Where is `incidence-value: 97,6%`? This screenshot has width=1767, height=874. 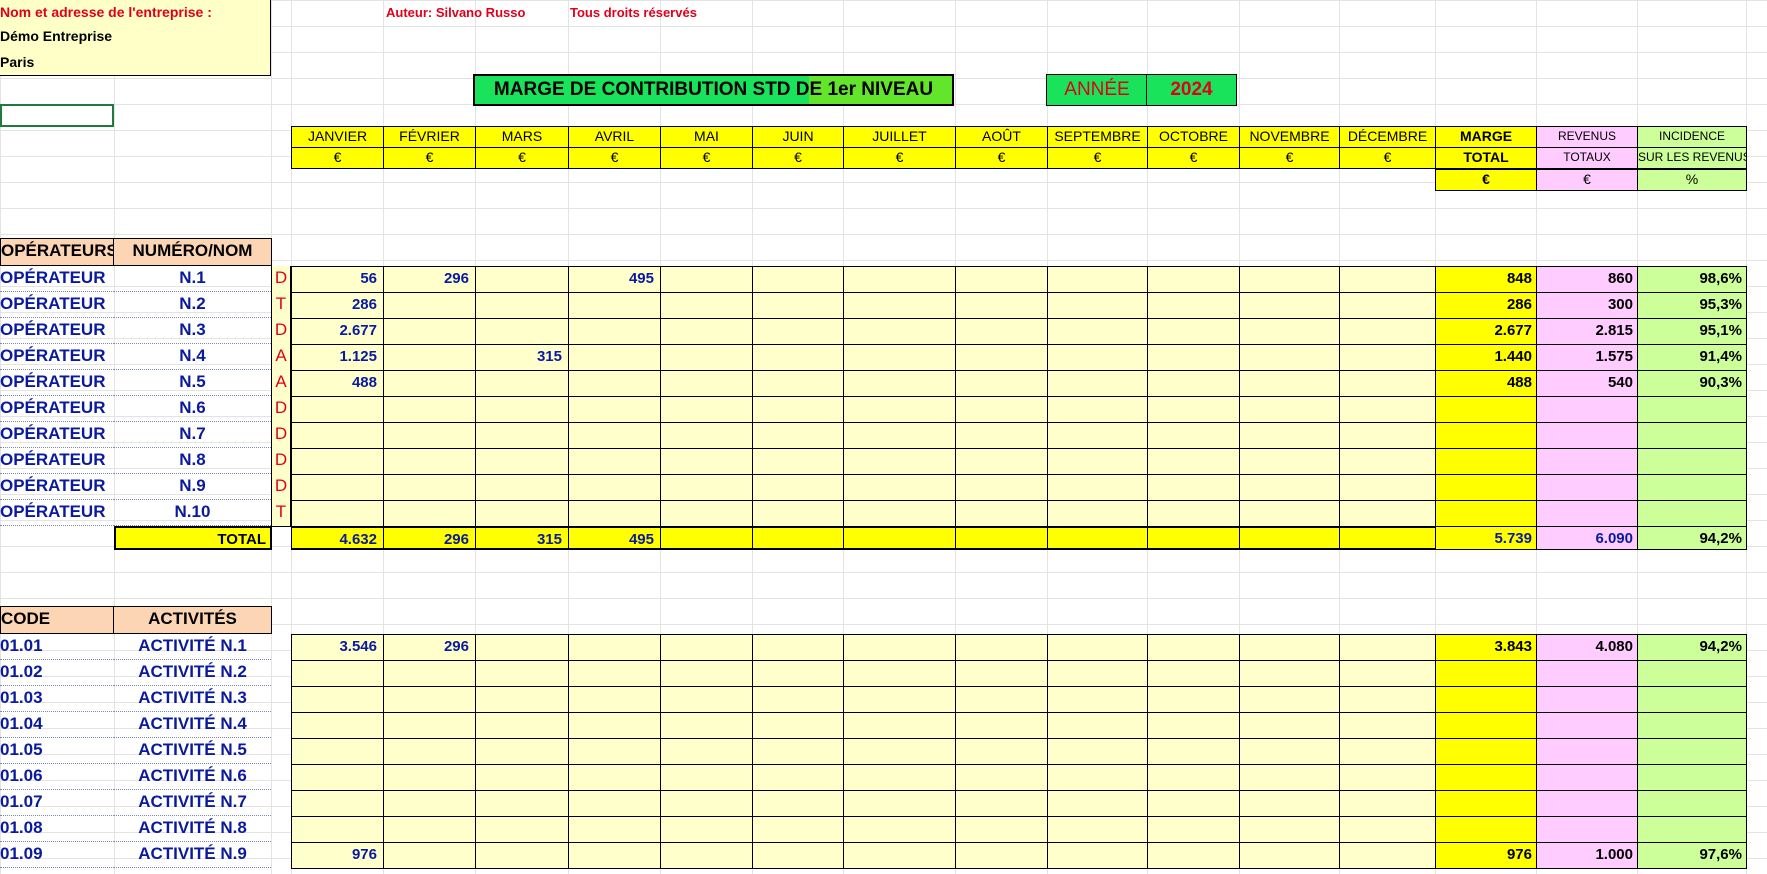
incidence-value: 97,6% is located at coordinates (1692, 855).